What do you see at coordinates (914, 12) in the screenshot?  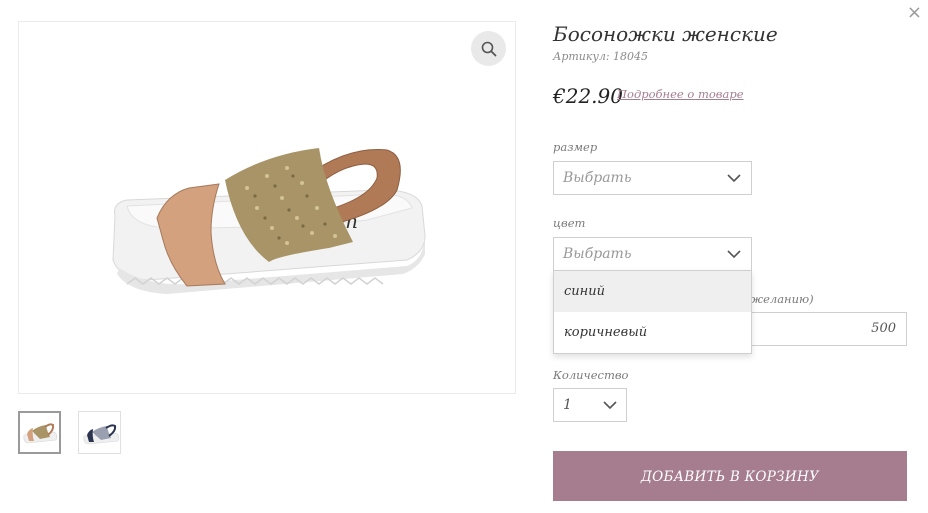 I see `close-icon: ×` at bounding box center [914, 12].